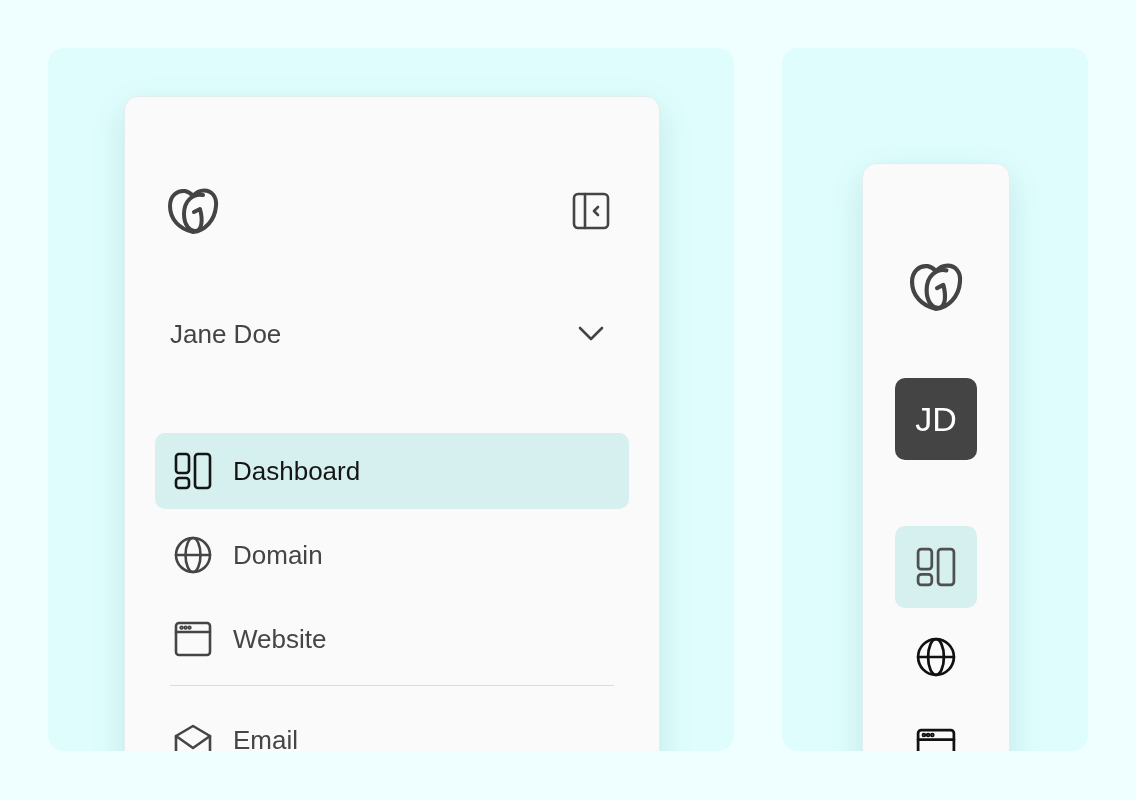 Image resolution: width=1136 pixels, height=800 pixels. I want to click on account-dropdown: Jane Doe, so click(392, 334).